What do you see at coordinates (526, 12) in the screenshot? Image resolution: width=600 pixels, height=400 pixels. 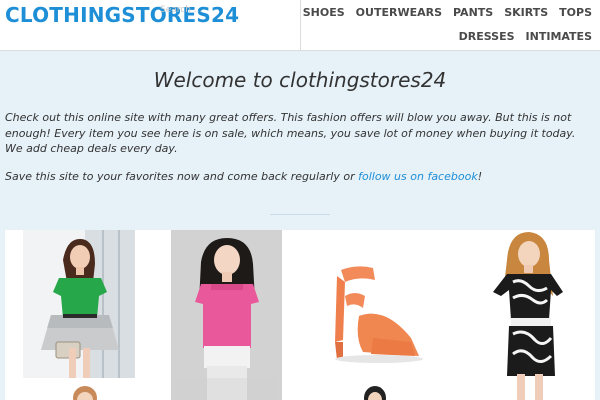 I see `nav-item-skirts: SKIRTS` at bounding box center [526, 12].